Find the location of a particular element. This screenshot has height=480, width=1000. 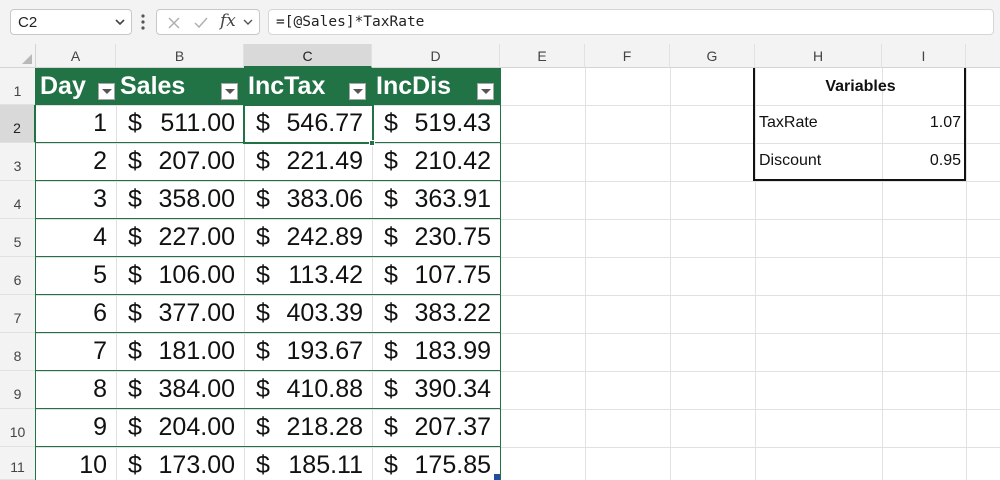

table-cell-sales: $106.00 is located at coordinates (180, 276).